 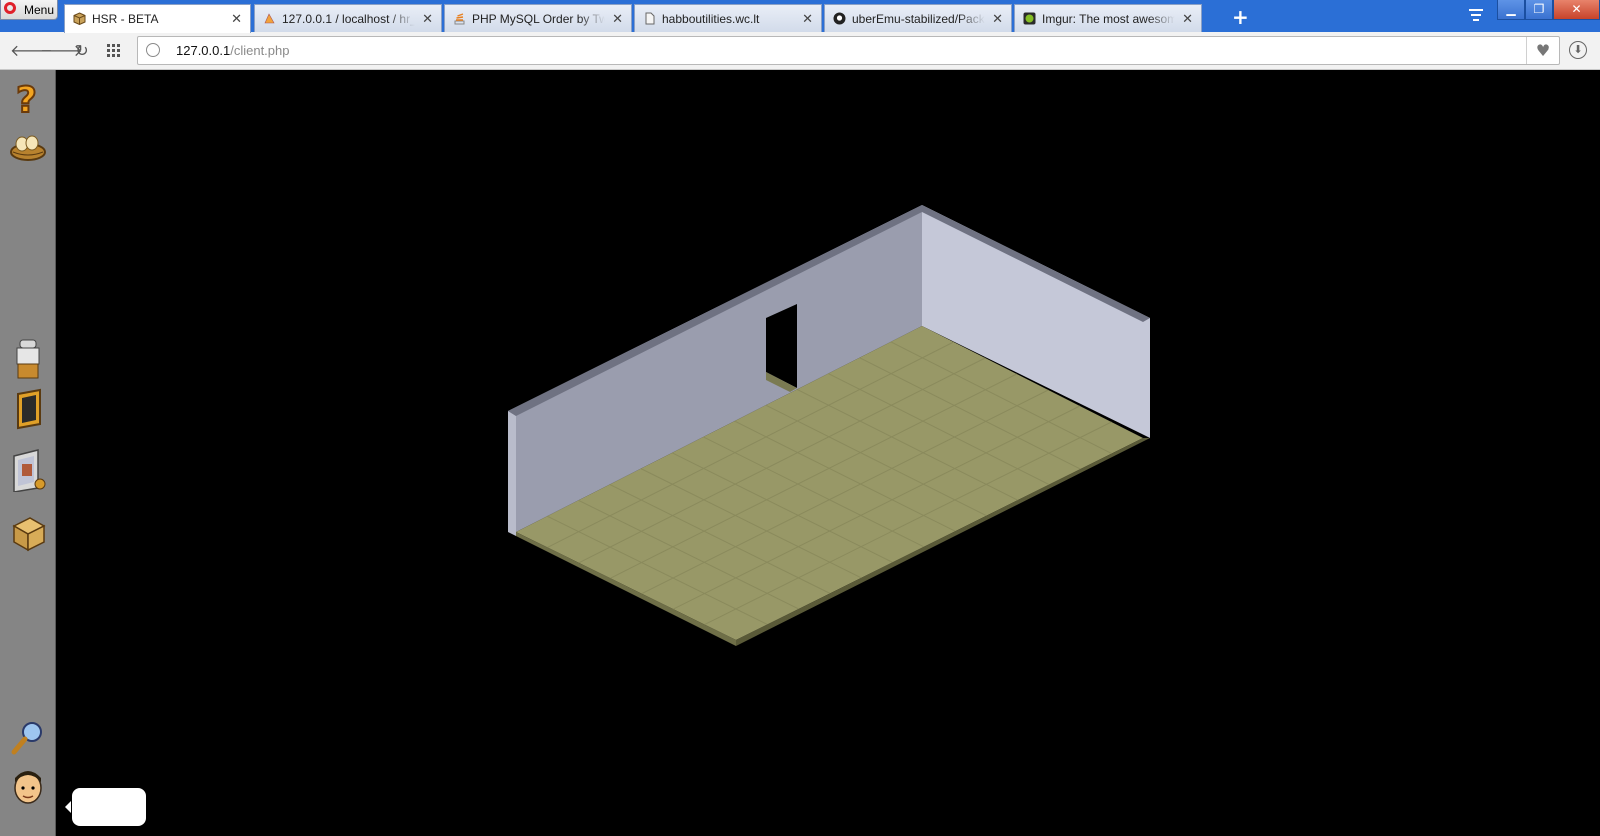 What do you see at coordinates (28, 470) in the screenshot?
I see `shop-icon` at bounding box center [28, 470].